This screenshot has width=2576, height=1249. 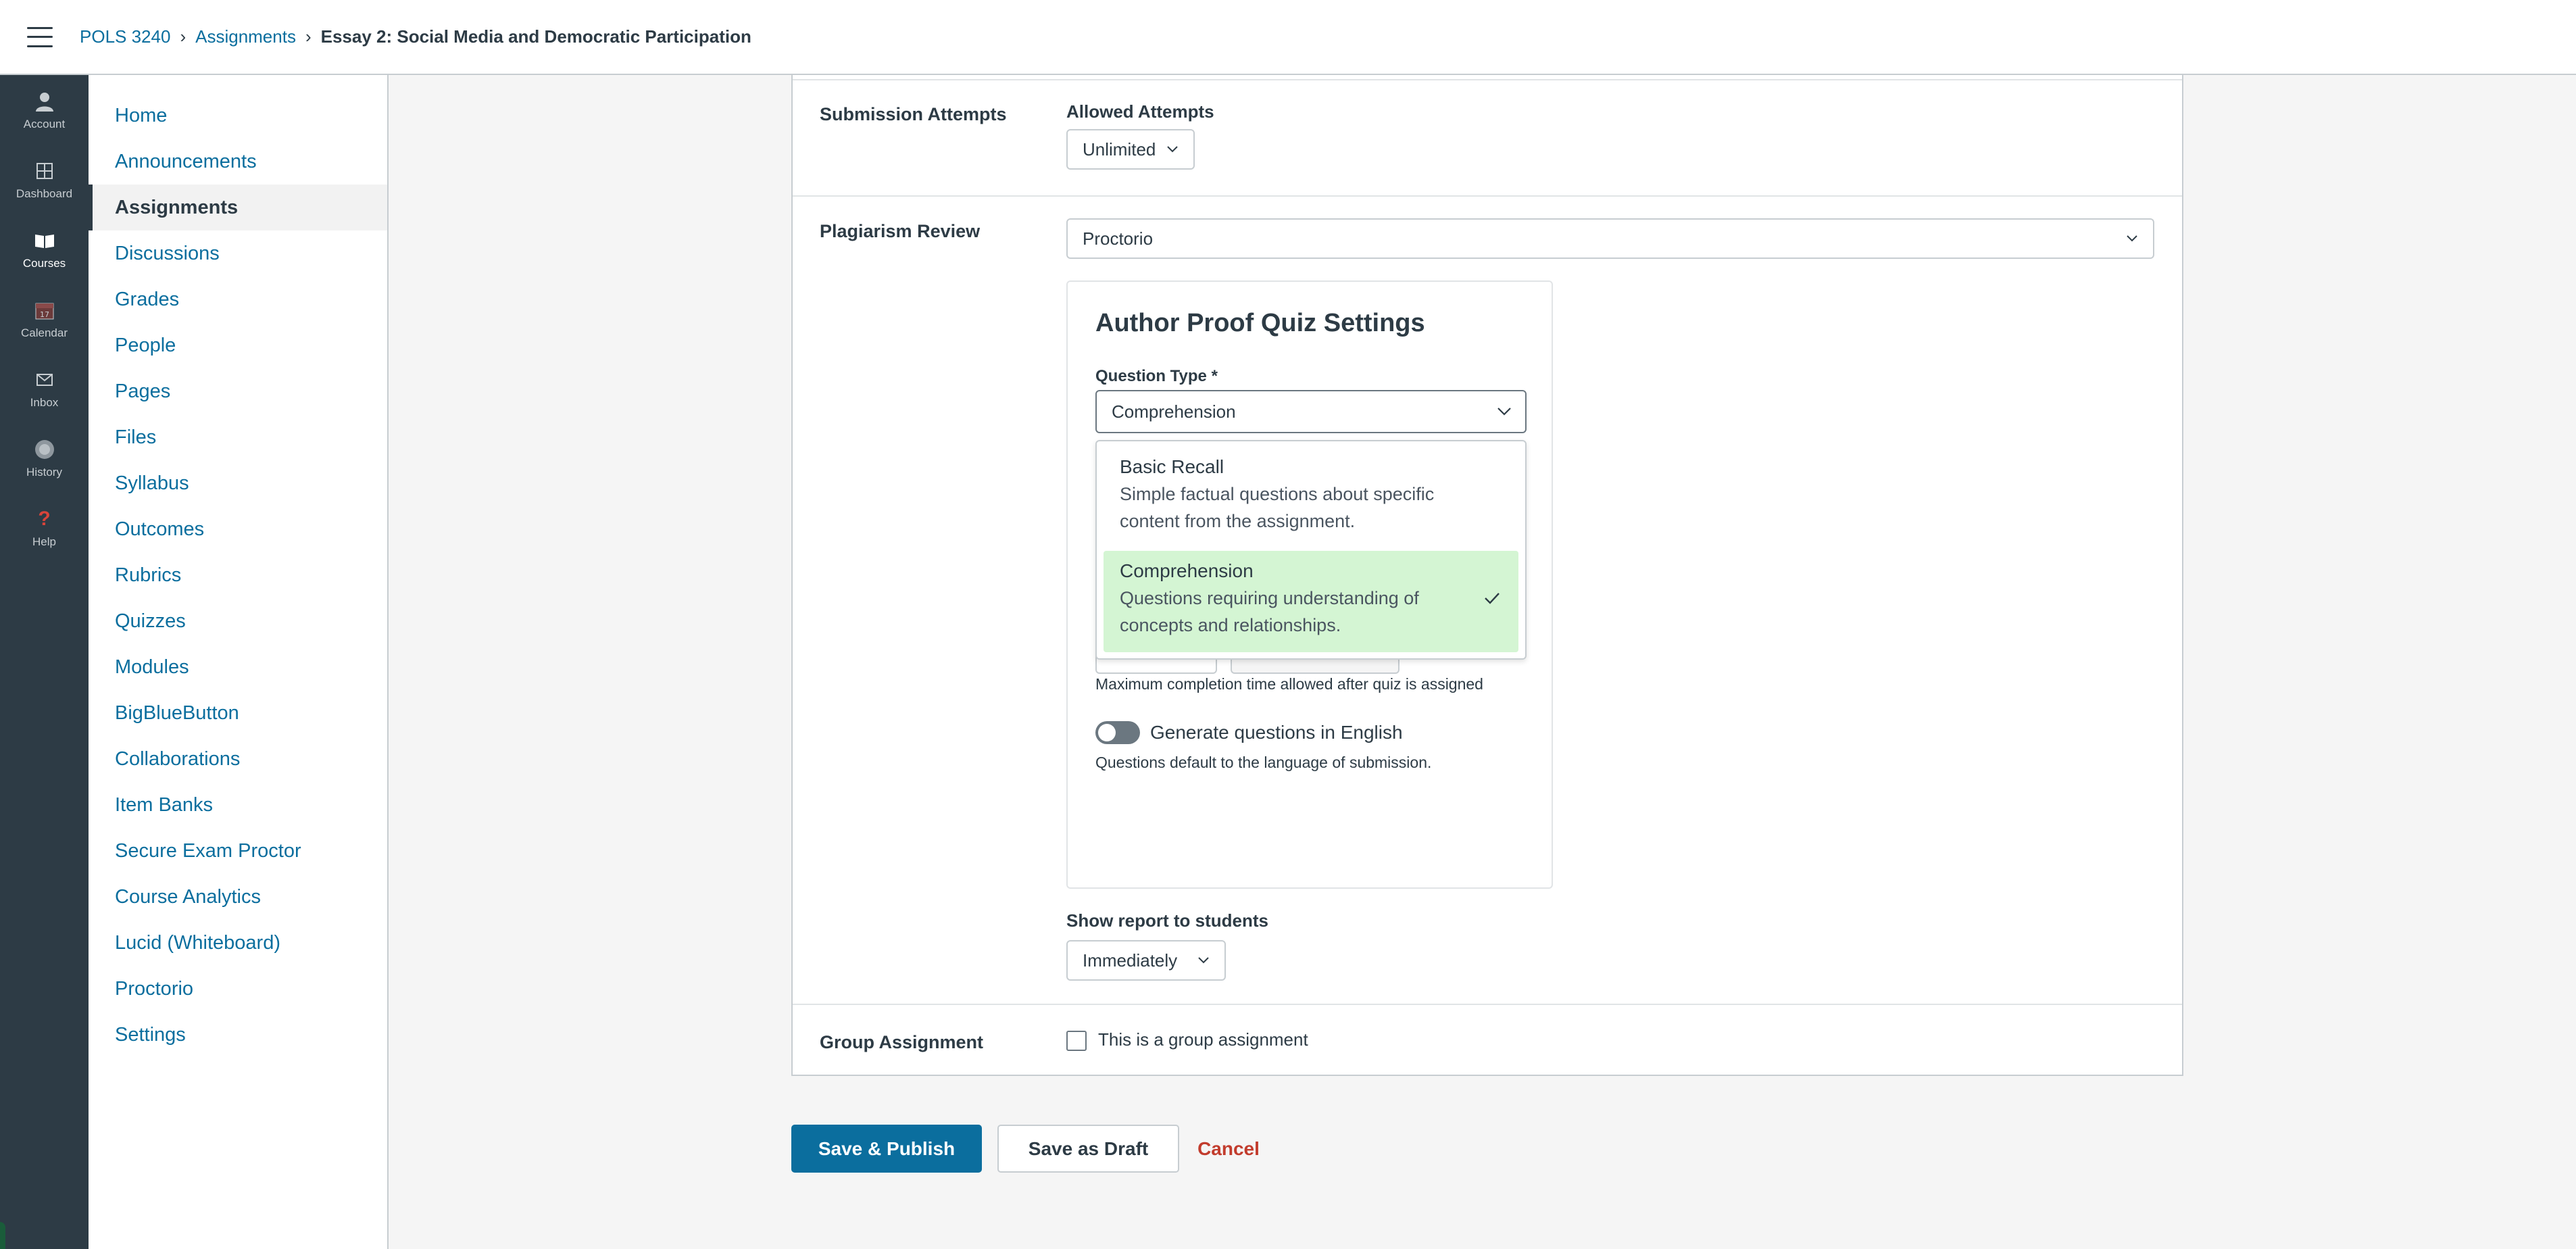 I want to click on course-nav-lucid-whiteboard: Lucid (Whiteboard), so click(x=238, y=943).